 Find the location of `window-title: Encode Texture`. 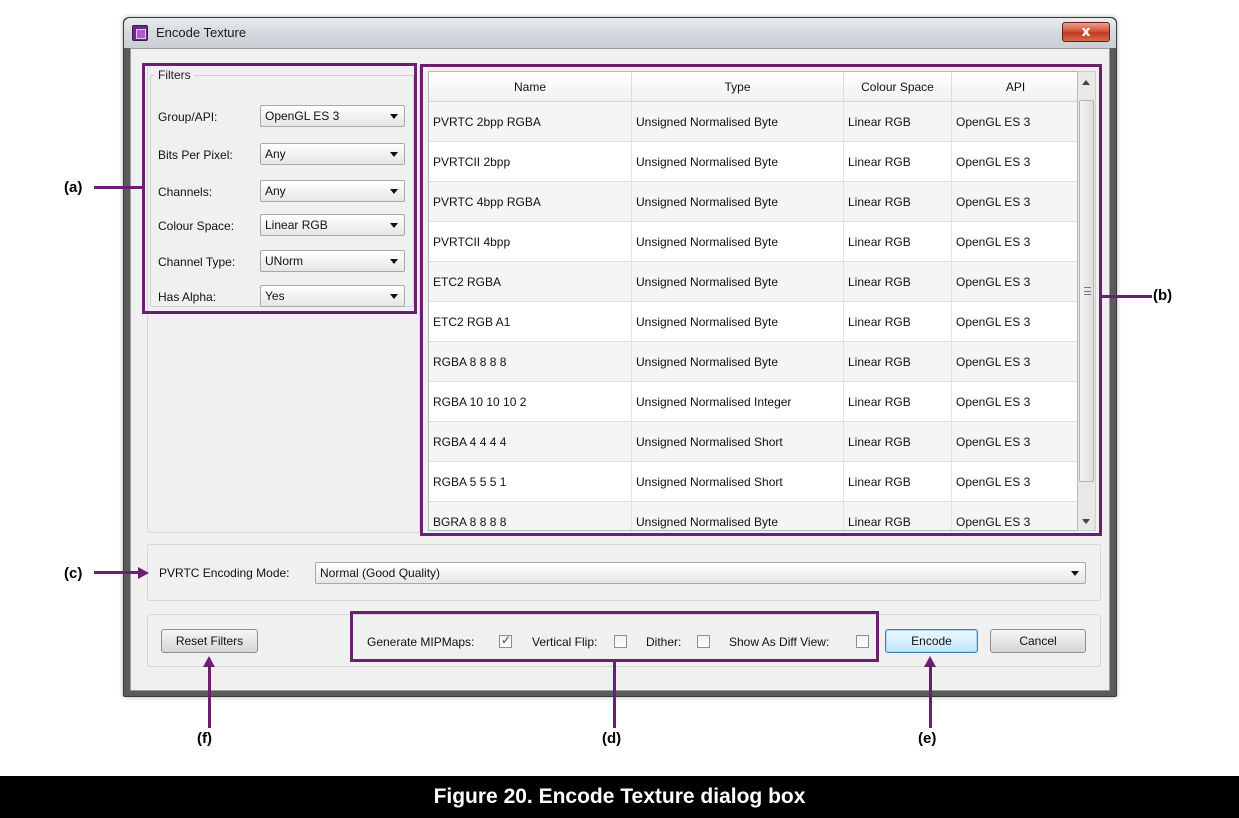

window-title: Encode Texture is located at coordinates (201, 32).